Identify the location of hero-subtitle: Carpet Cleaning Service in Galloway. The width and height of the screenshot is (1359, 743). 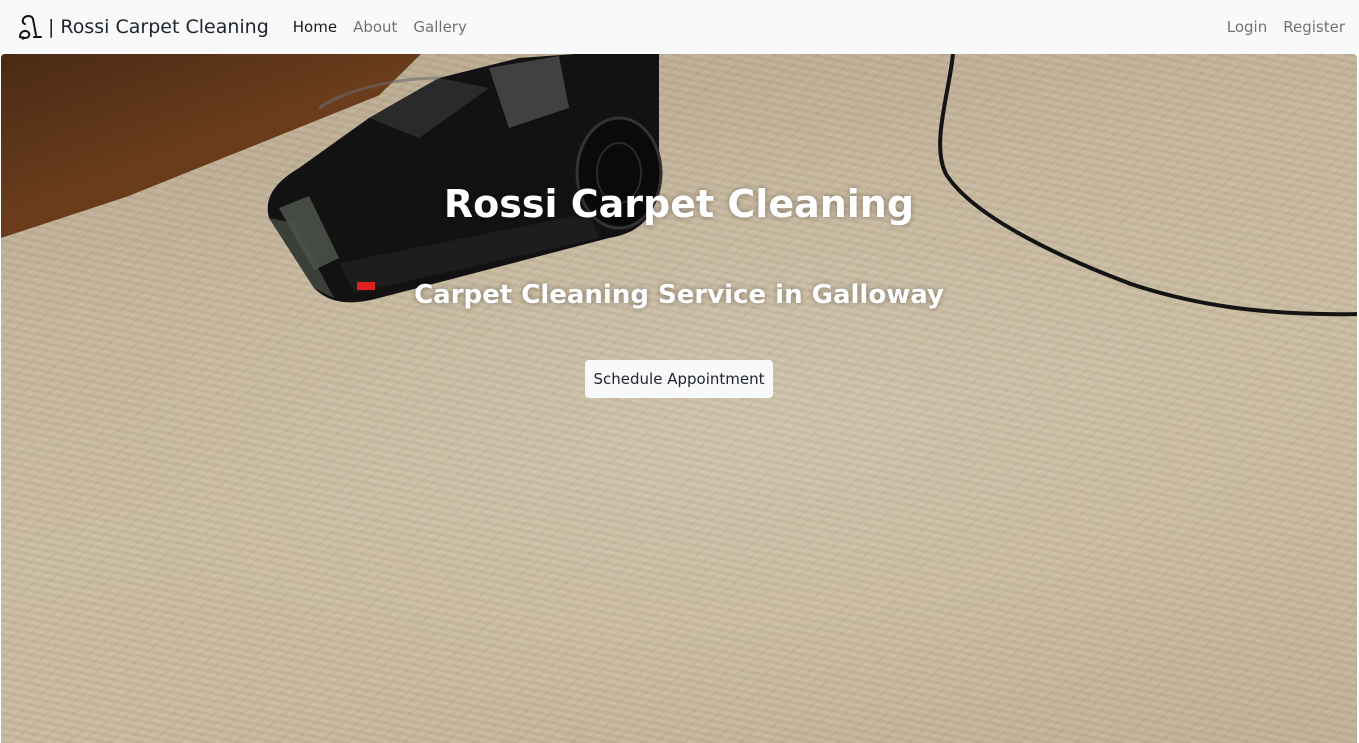
(679, 295).